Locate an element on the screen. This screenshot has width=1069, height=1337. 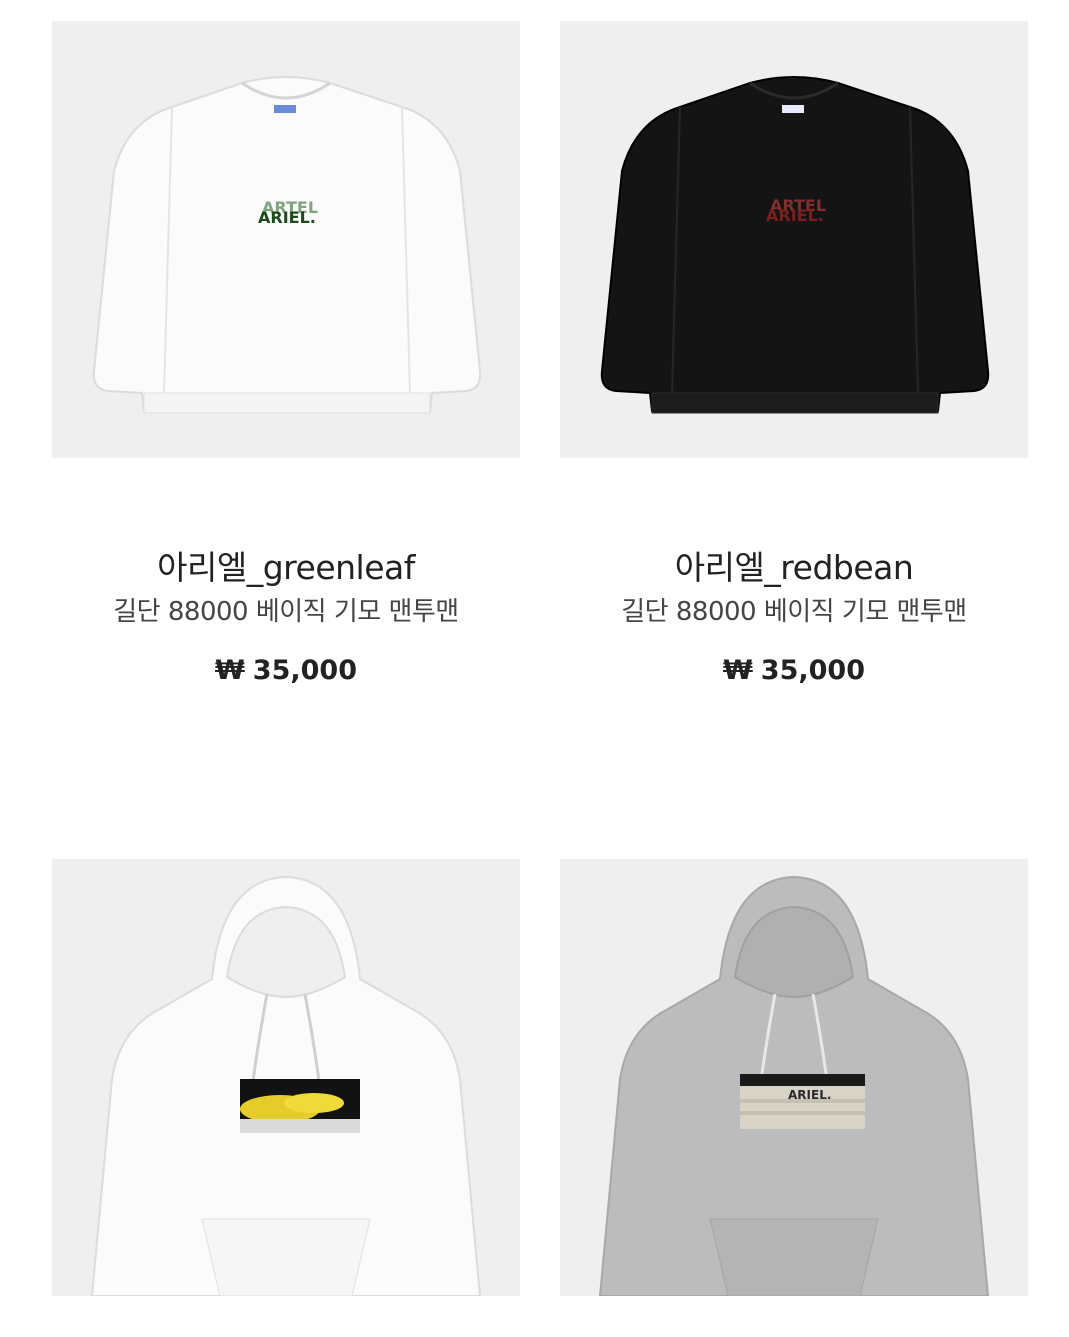
black-sweatshirt-image: ARTEL ARIEL. is located at coordinates (795, 245).